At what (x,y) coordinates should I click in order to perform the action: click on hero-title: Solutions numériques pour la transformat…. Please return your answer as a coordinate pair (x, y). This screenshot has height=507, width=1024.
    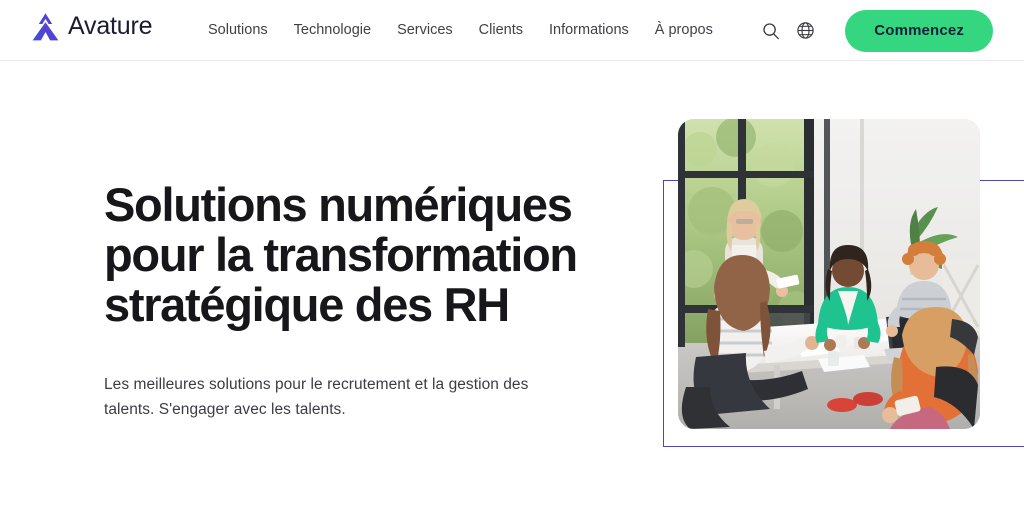
    Looking at the image, I should click on (341, 254).